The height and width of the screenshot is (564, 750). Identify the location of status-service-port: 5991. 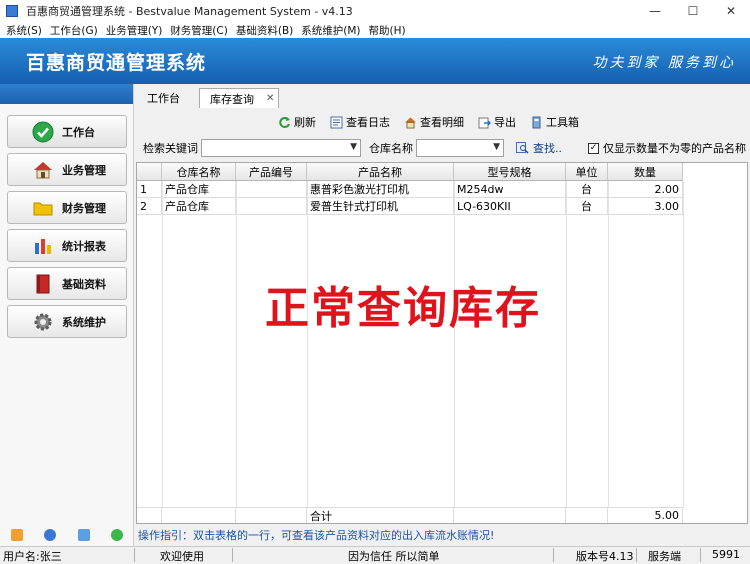
(726, 554).